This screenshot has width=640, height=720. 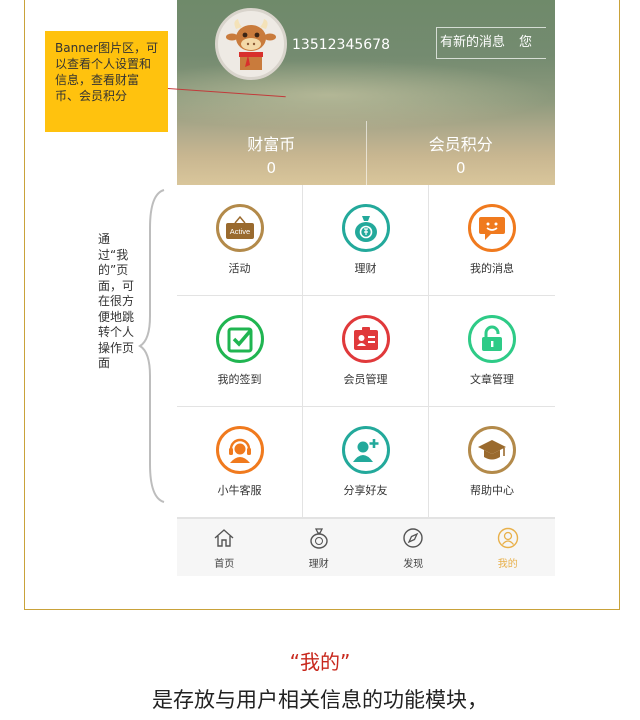 What do you see at coordinates (106, 81) in the screenshot?
I see `banner-callout: Banner图片区，可以查看个人设置和信息，查看财富币、会员积分` at bounding box center [106, 81].